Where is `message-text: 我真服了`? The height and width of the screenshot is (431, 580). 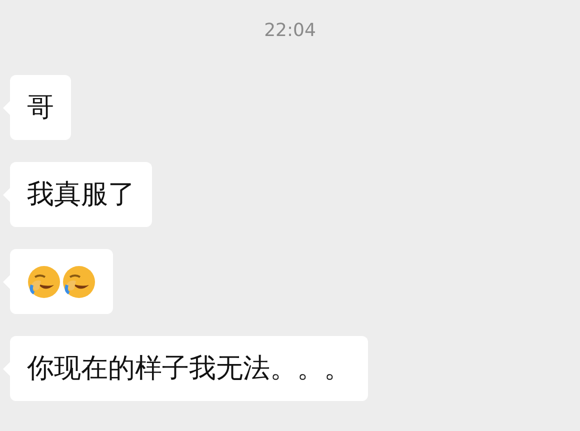
message-text: 我真服了 is located at coordinates (81, 194).